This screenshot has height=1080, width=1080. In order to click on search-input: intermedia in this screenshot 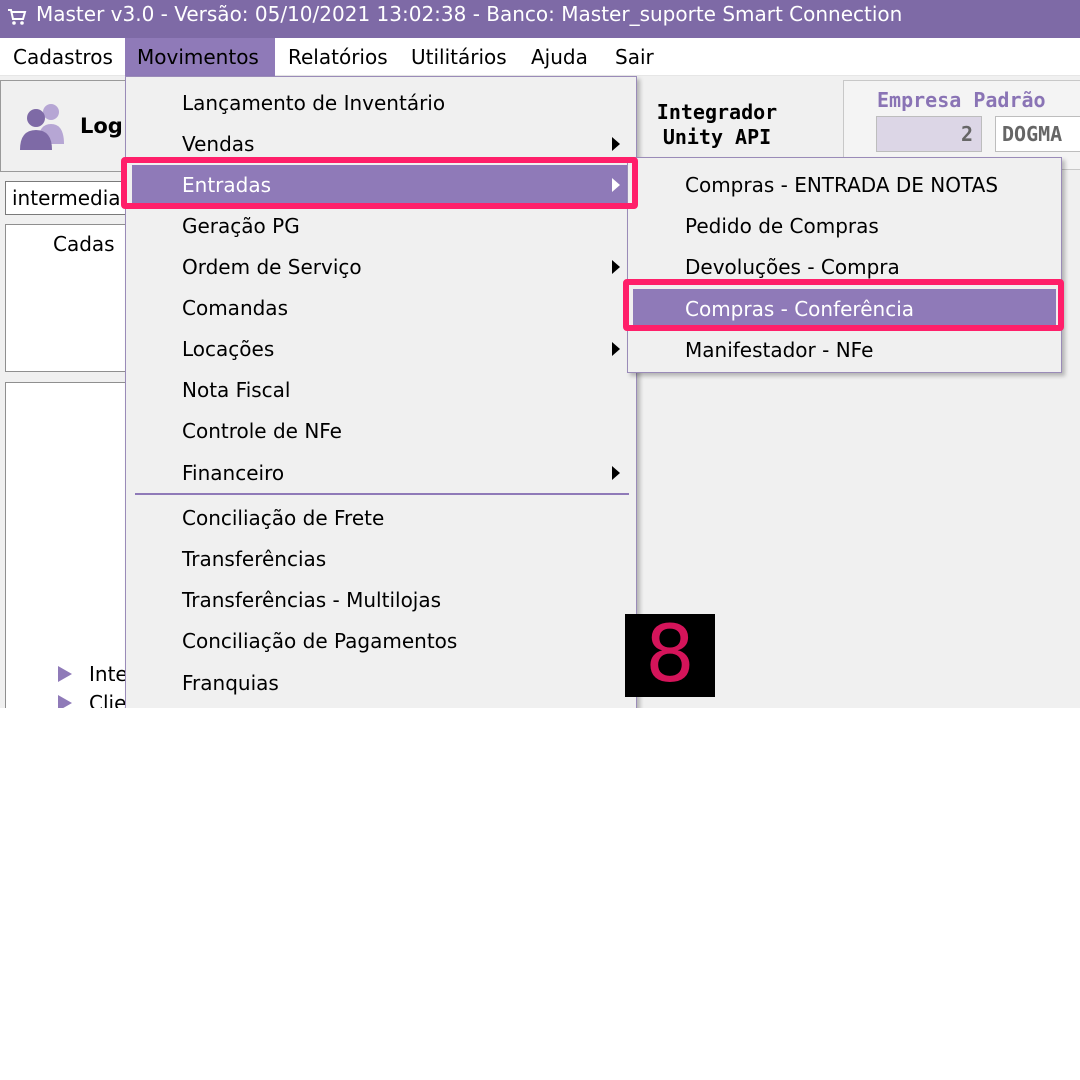, I will do `click(70, 198)`.